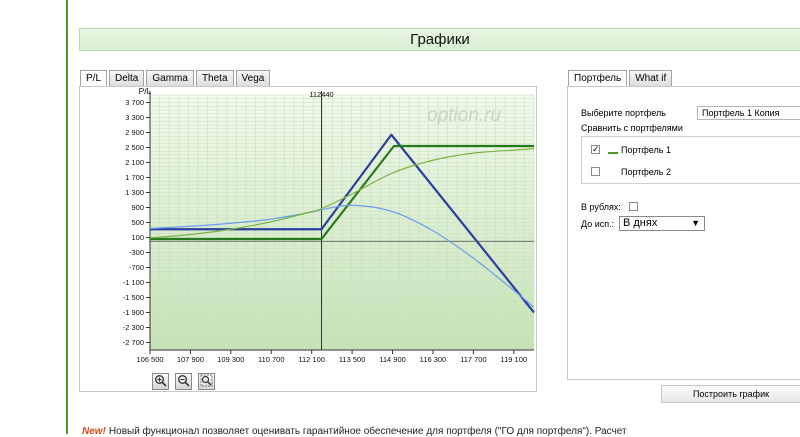 This screenshot has height=437, width=800. I want to click on tab-vega: Vega, so click(253, 78).